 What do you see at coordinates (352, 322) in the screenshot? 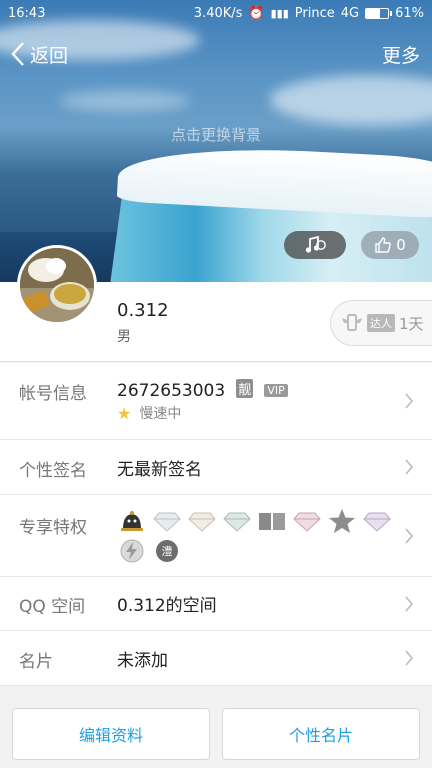
I see `phone-wings-icon` at bounding box center [352, 322].